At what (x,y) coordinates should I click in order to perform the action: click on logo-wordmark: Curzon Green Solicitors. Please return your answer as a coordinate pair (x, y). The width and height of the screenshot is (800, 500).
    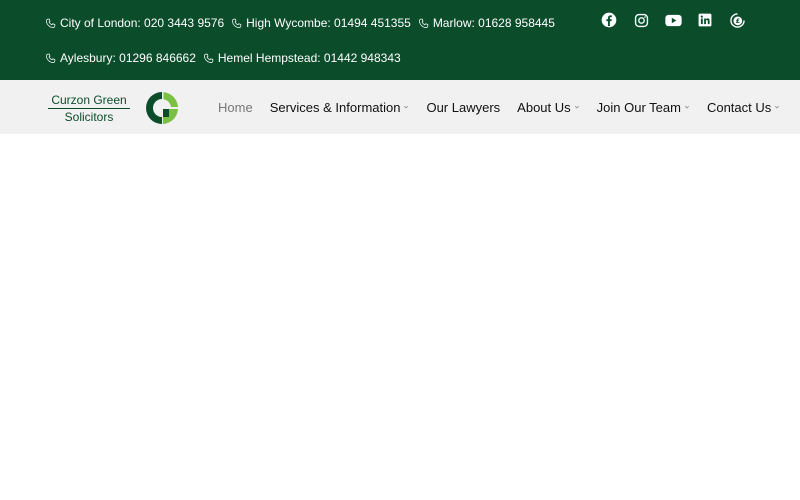
    Looking at the image, I should click on (89, 108).